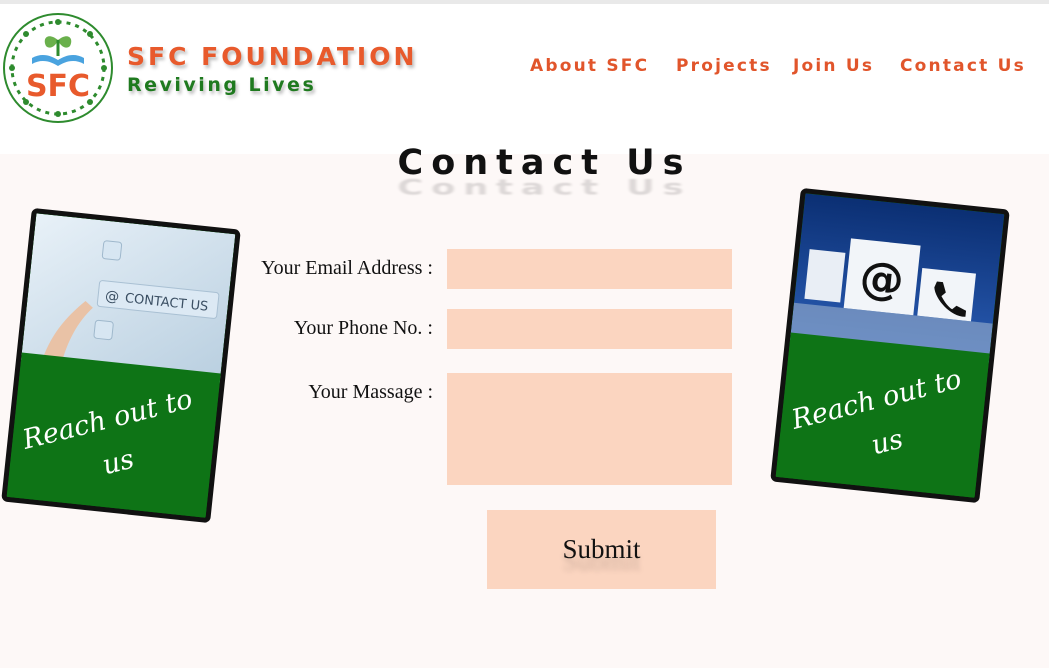 This screenshot has height=668, width=1049. Describe the element at coordinates (589, 429) in the screenshot. I see `message-field` at that location.